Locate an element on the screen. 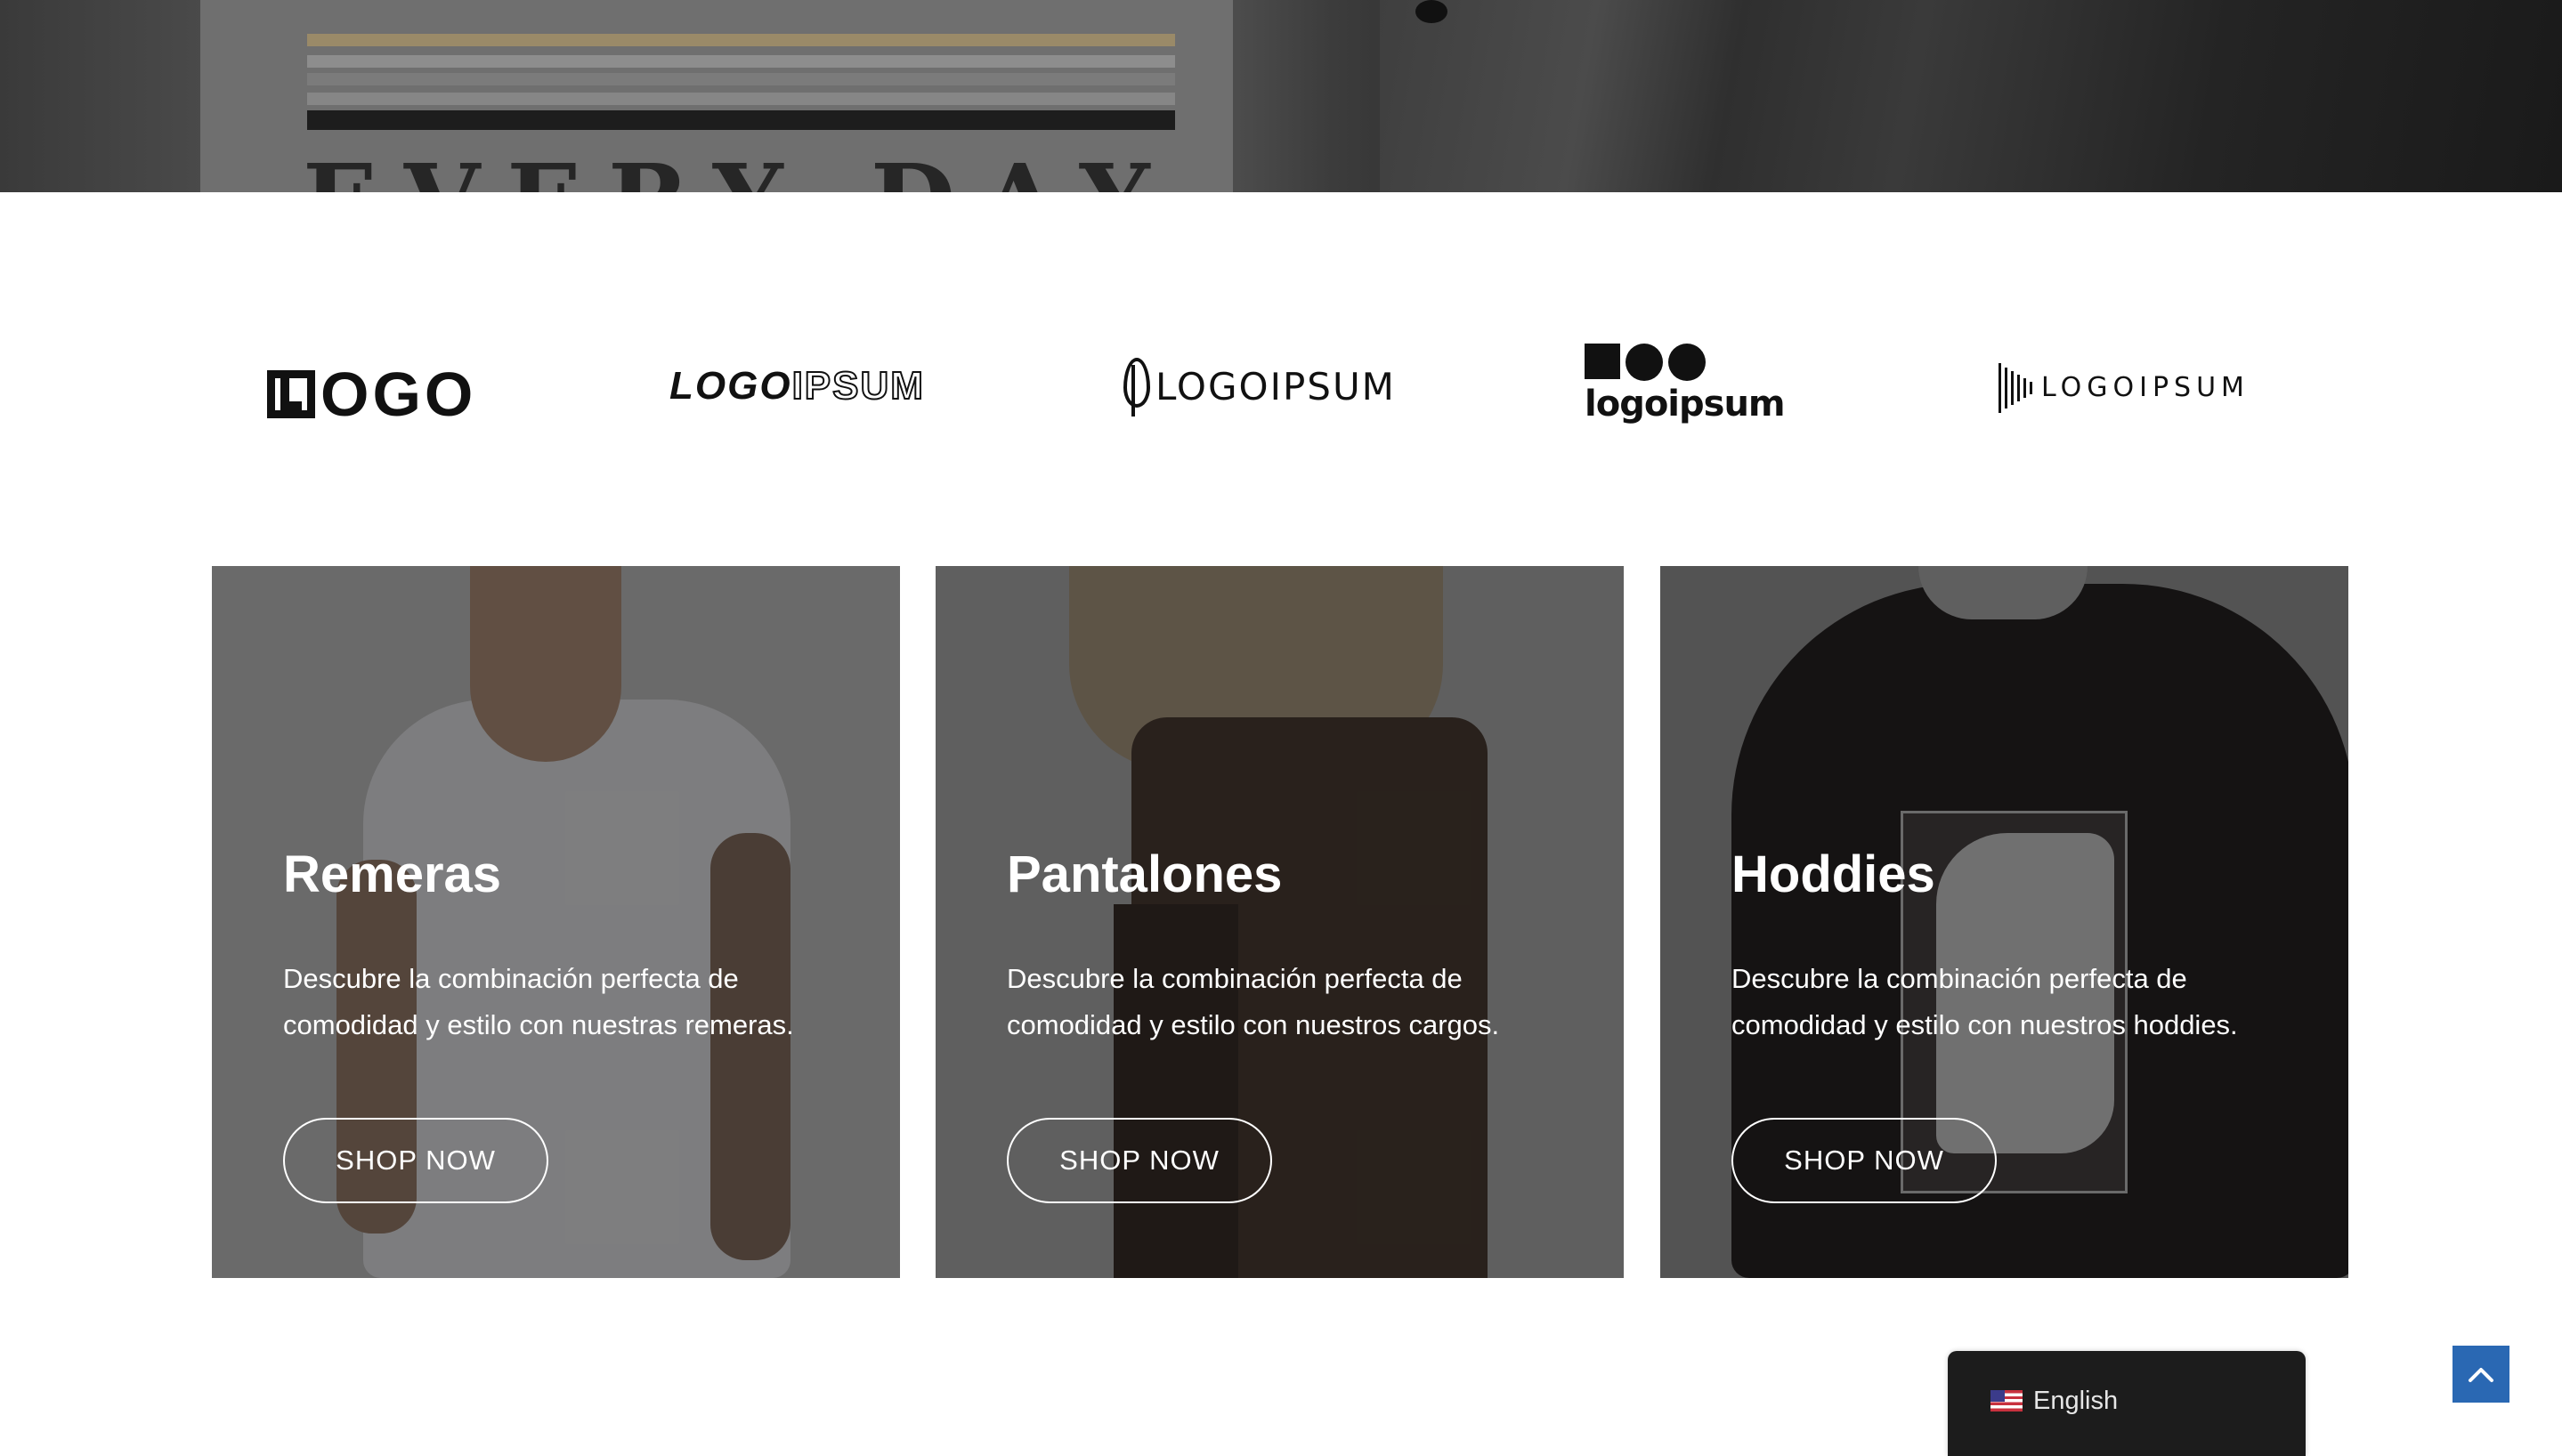 The image size is (2562, 1456). hero-jacket is located at coordinates (1971, 96).